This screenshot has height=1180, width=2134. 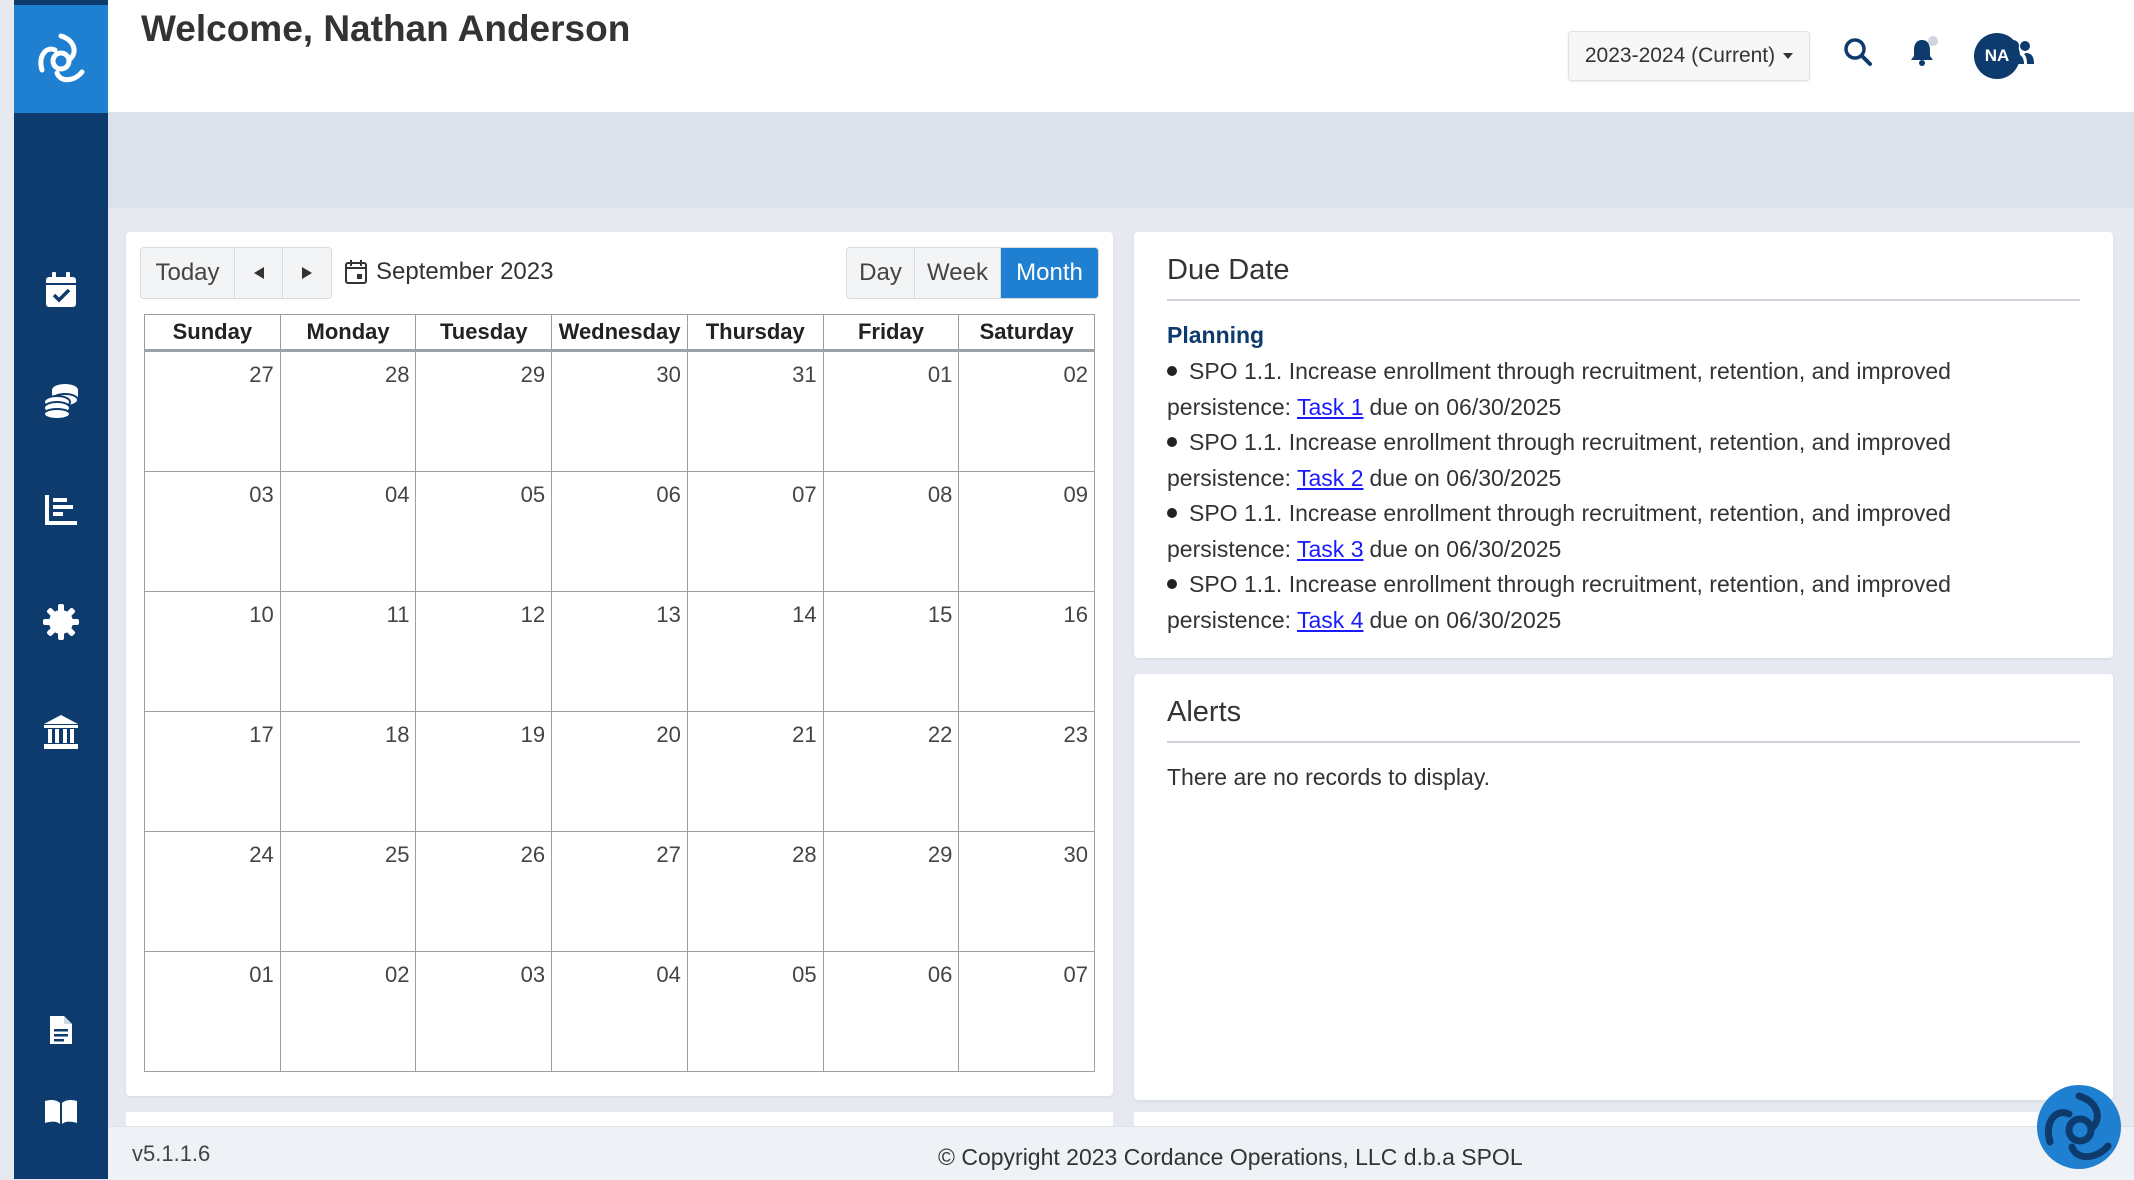 What do you see at coordinates (1922, 52) in the screenshot?
I see `notifications-button` at bounding box center [1922, 52].